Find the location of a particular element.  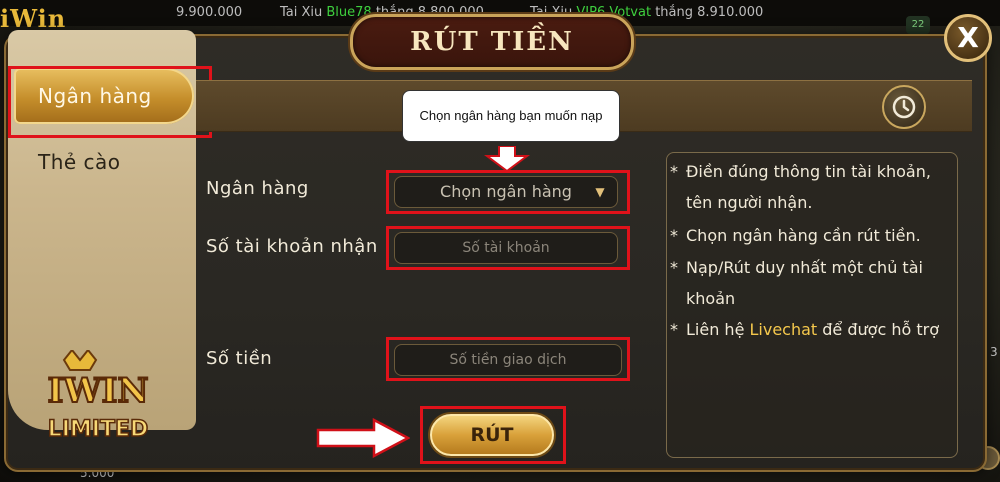

amount-input: Số tiền giao dịch is located at coordinates (508, 360).